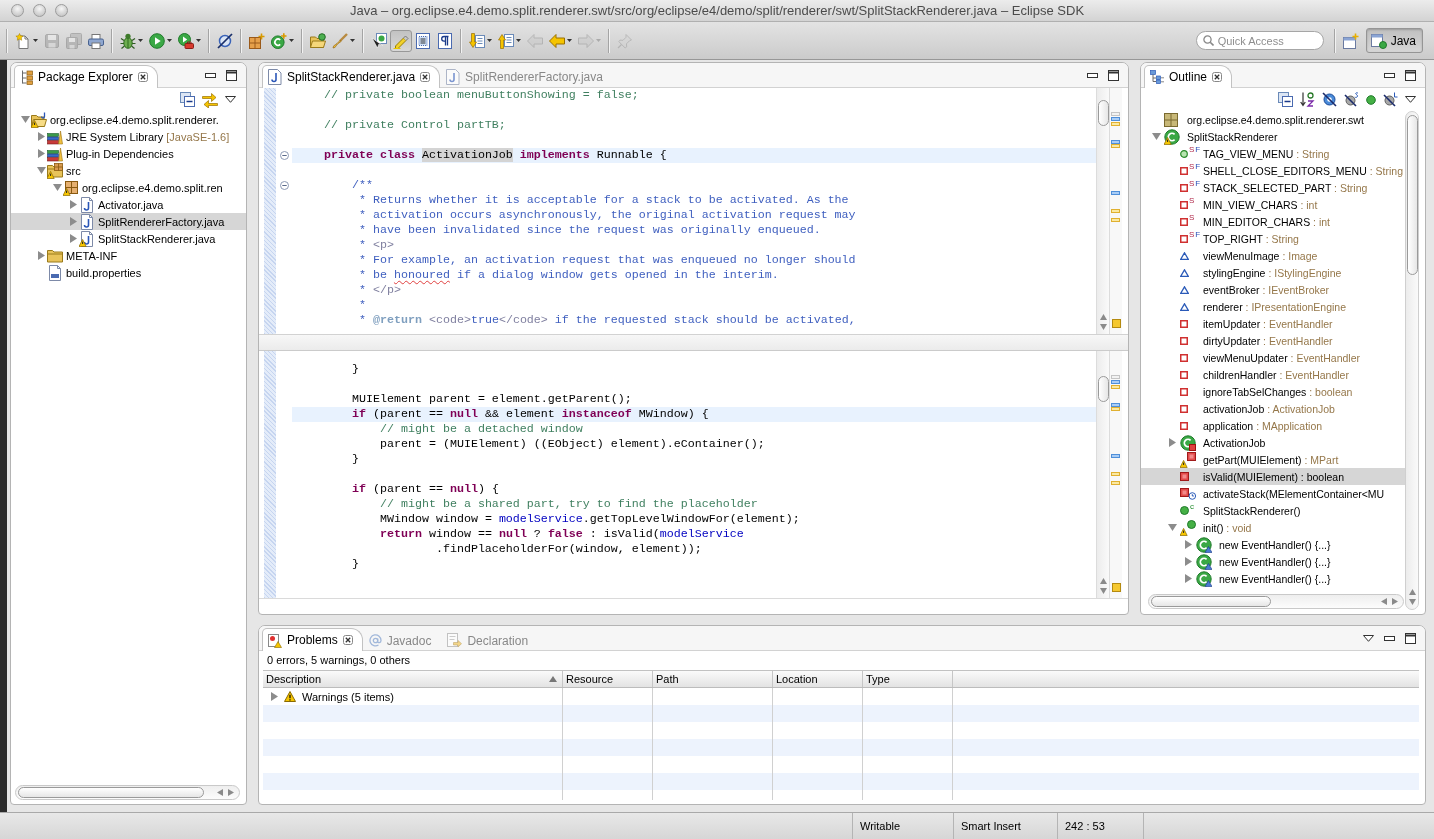  Describe the element at coordinates (818, 679) in the screenshot. I see `column-header: Location` at that location.